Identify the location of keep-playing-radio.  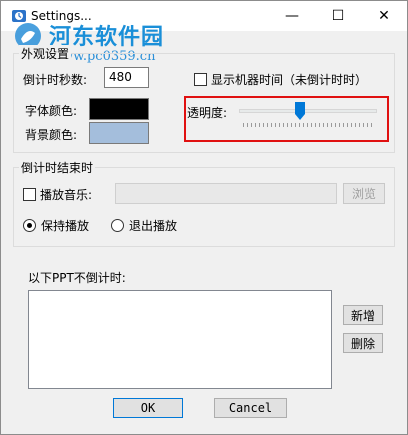
(29, 225).